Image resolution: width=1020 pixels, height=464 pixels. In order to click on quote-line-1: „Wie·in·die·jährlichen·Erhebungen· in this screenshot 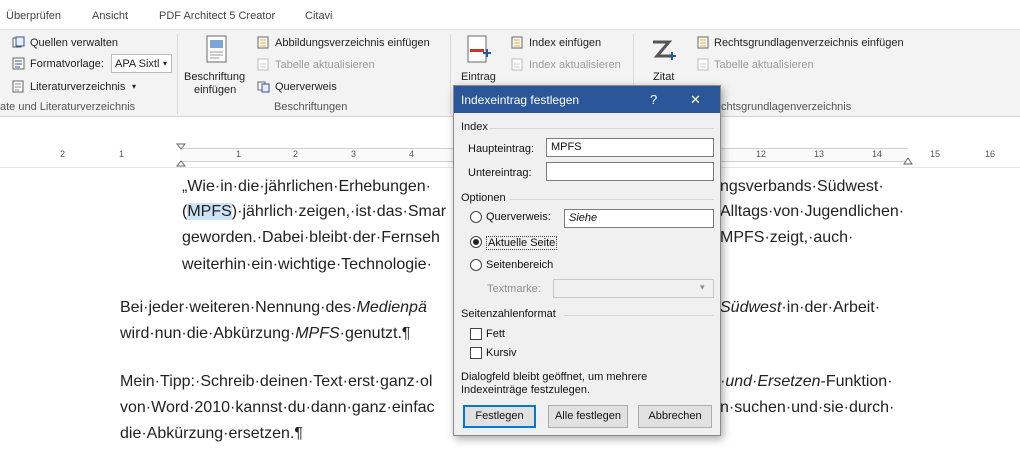, I will do `click(306, 186)`.